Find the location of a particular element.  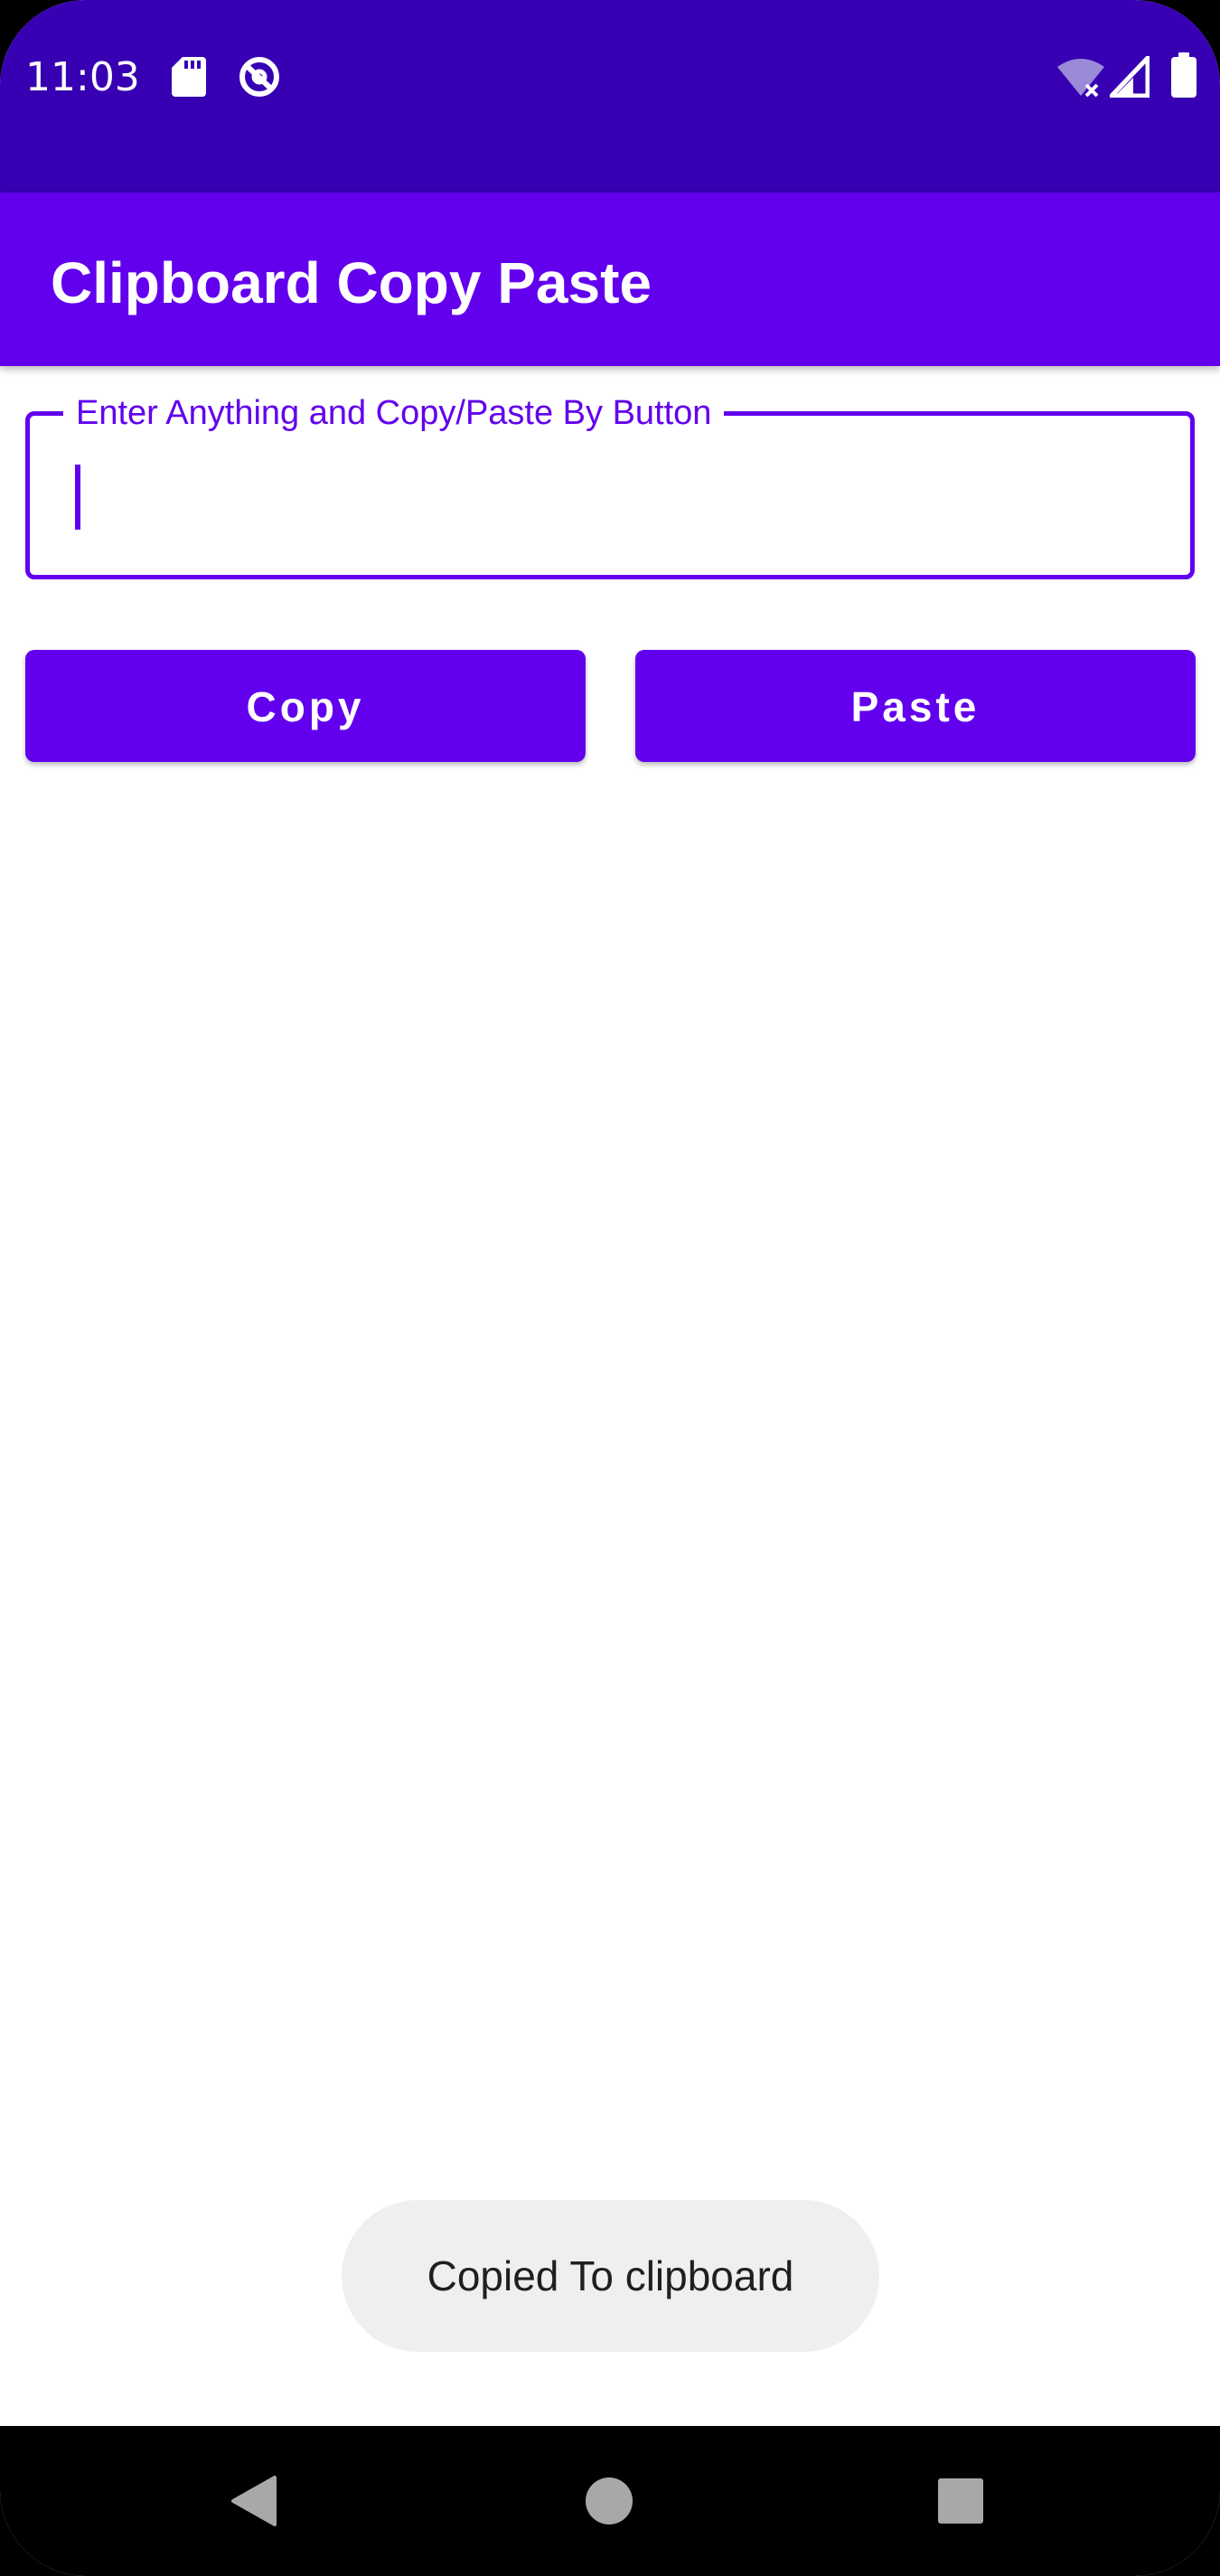

status-bar: 11:03 is located at coordinates (610, 96).